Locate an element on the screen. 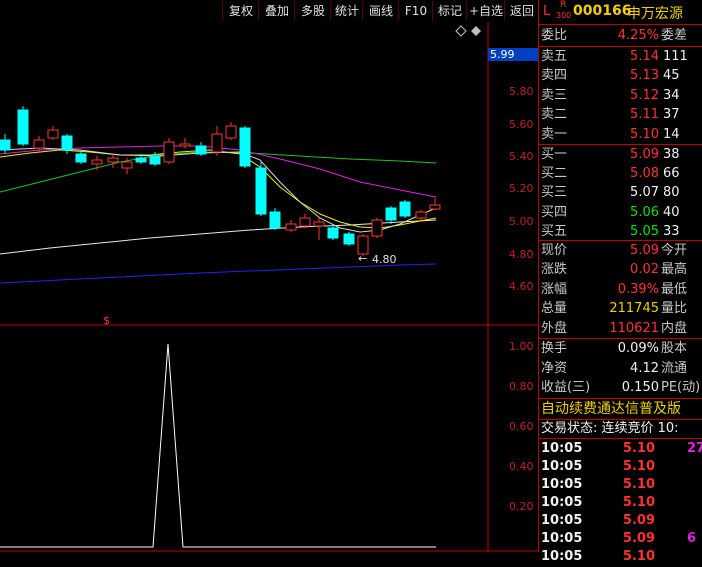 This screenshot has width=702, height=567. ask-row: 卖四 5.13 45 is located at coordinates (621, 76).